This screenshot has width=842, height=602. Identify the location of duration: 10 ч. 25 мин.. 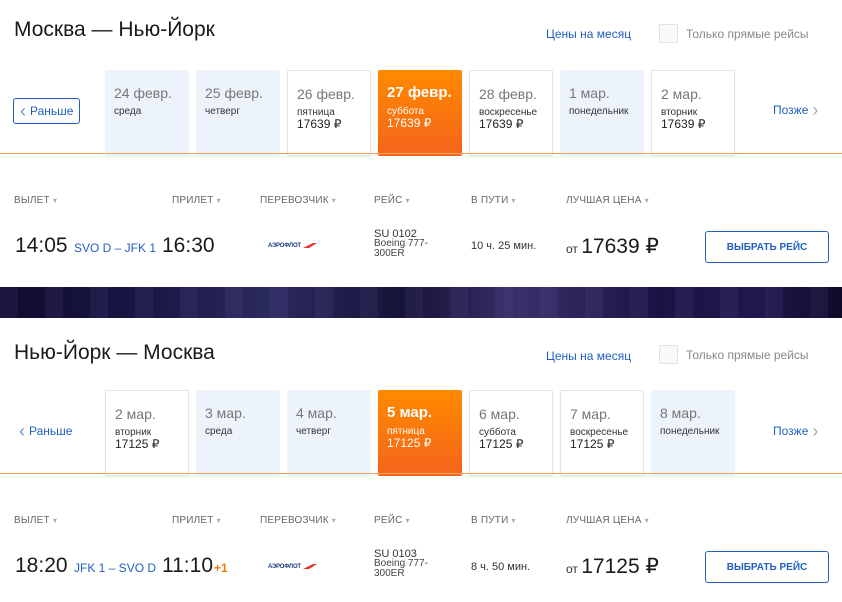
(504, 246).